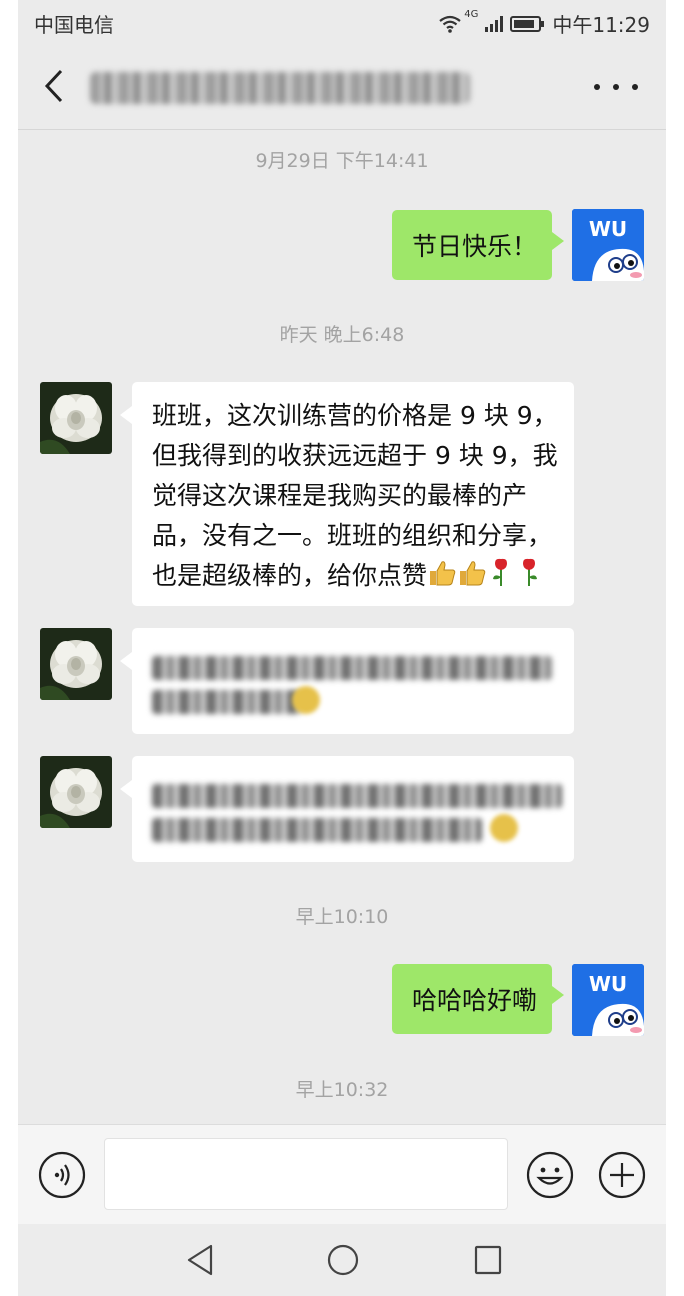 The width and height of the screenshot is (684, 1296). What do you see at coordinates (450, 24) in the screenshot?
I see `wifi-icon` at bounding box center [450, 24].